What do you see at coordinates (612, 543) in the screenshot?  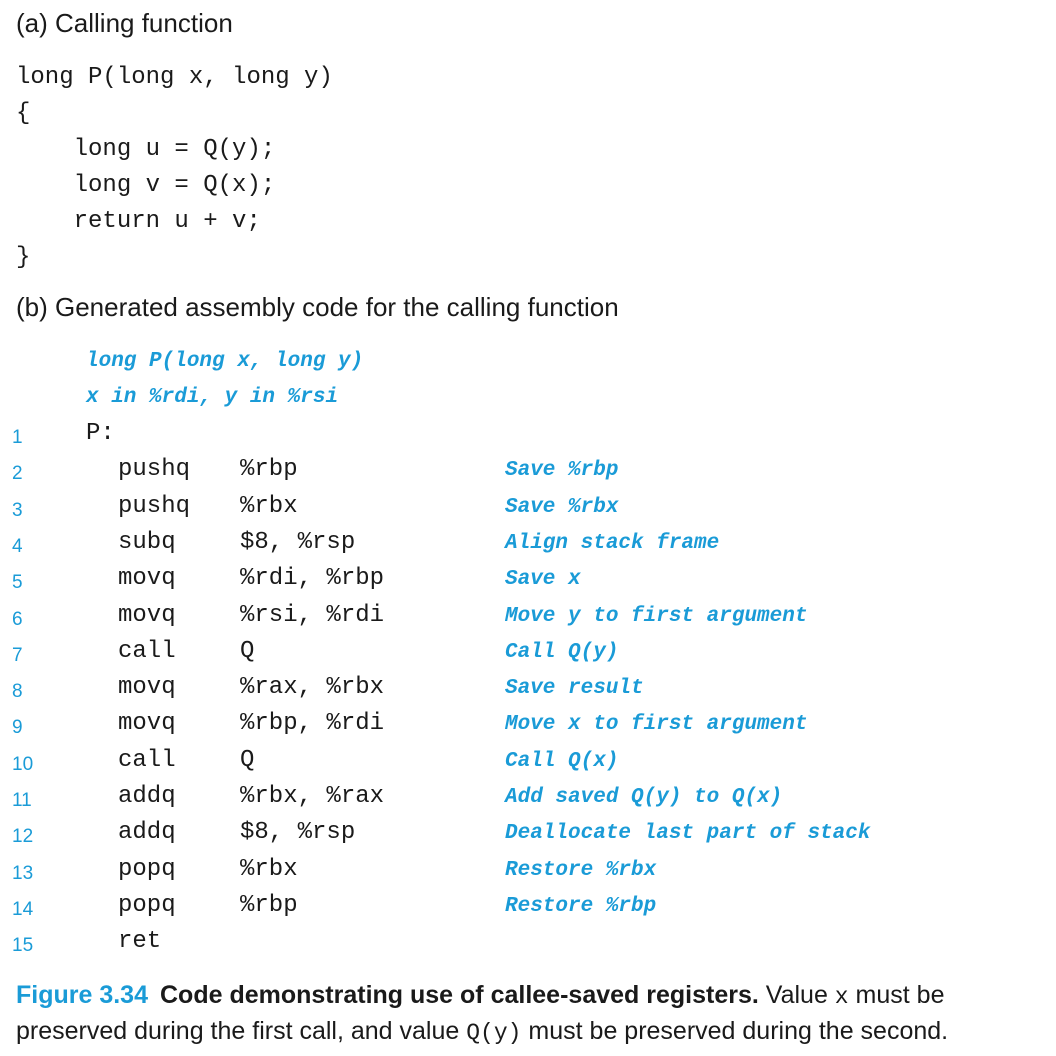 I see `line-comment: Align stack frame` at bounding box center [612, 543].